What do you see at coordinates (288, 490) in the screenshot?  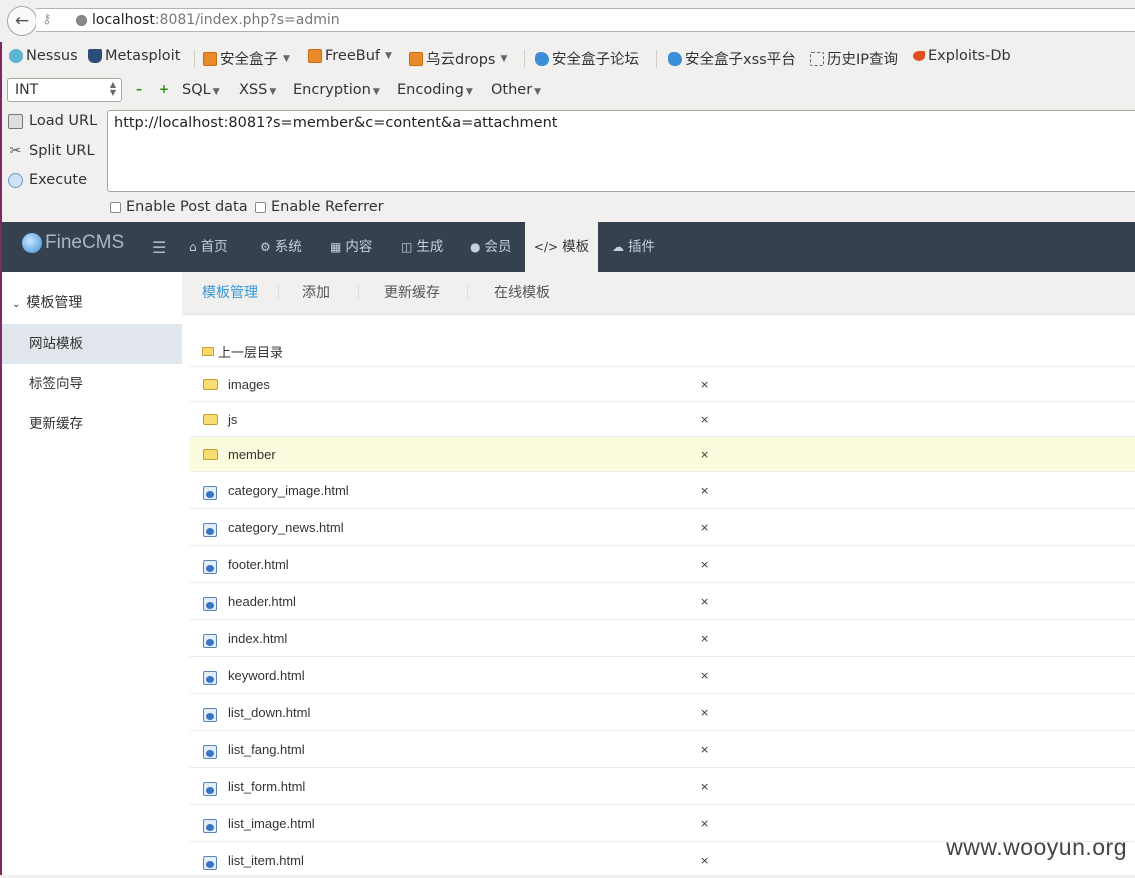 I see `file-name: category_image.html` at bounding box center [288, 490].